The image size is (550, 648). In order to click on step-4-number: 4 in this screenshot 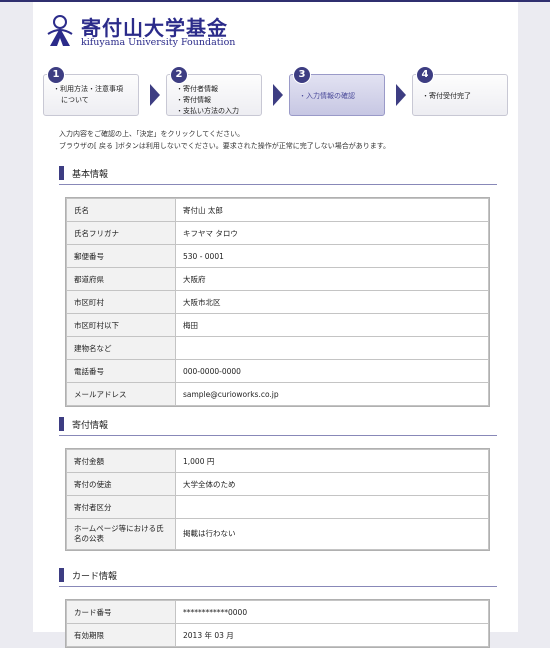, I will do `click(425, 75)`.